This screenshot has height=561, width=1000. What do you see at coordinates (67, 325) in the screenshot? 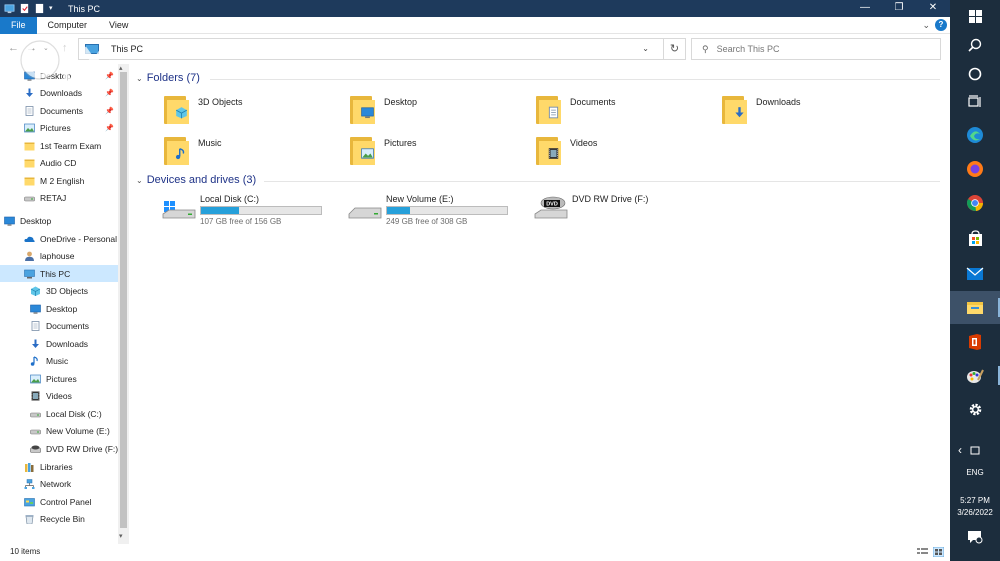
I see `sidebar-item-label: Documents` at bounding box center [67, 325].